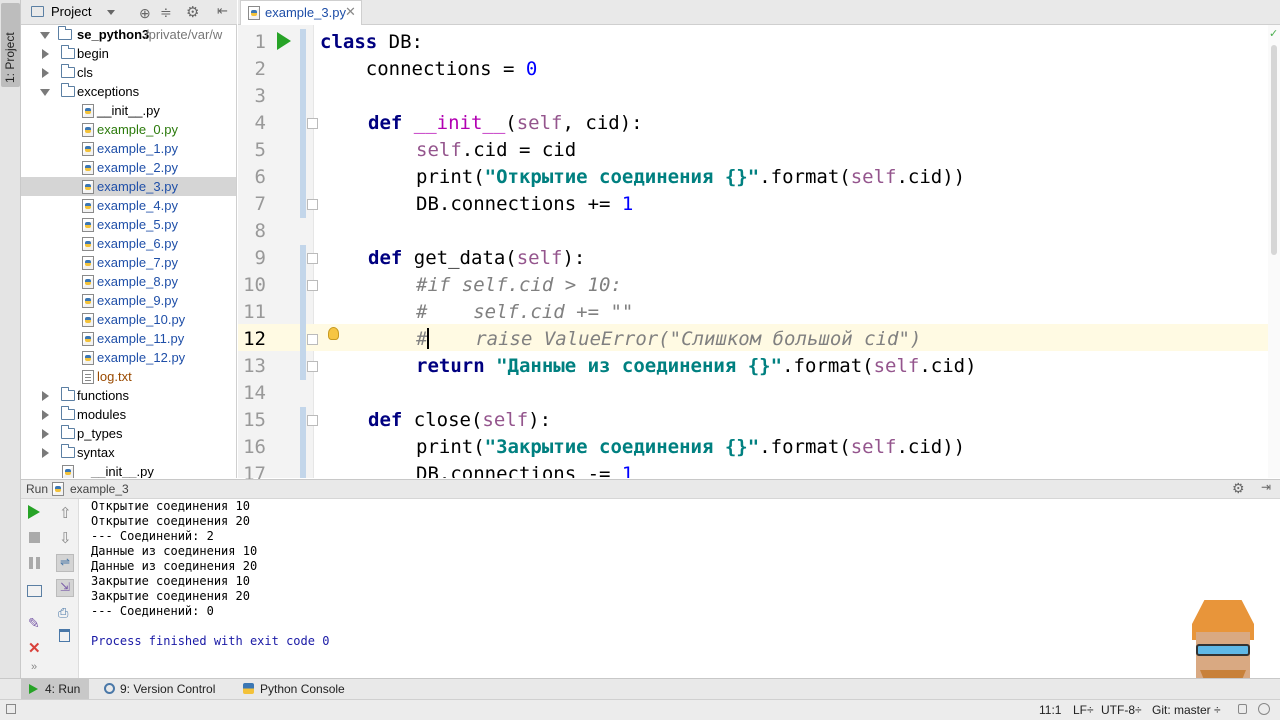 This screenshot has width=1280, height=720. What do you see at coordinates (1242, 709) in the screenshot?
I see `lock-icon` at bounding box center [1242, 709].